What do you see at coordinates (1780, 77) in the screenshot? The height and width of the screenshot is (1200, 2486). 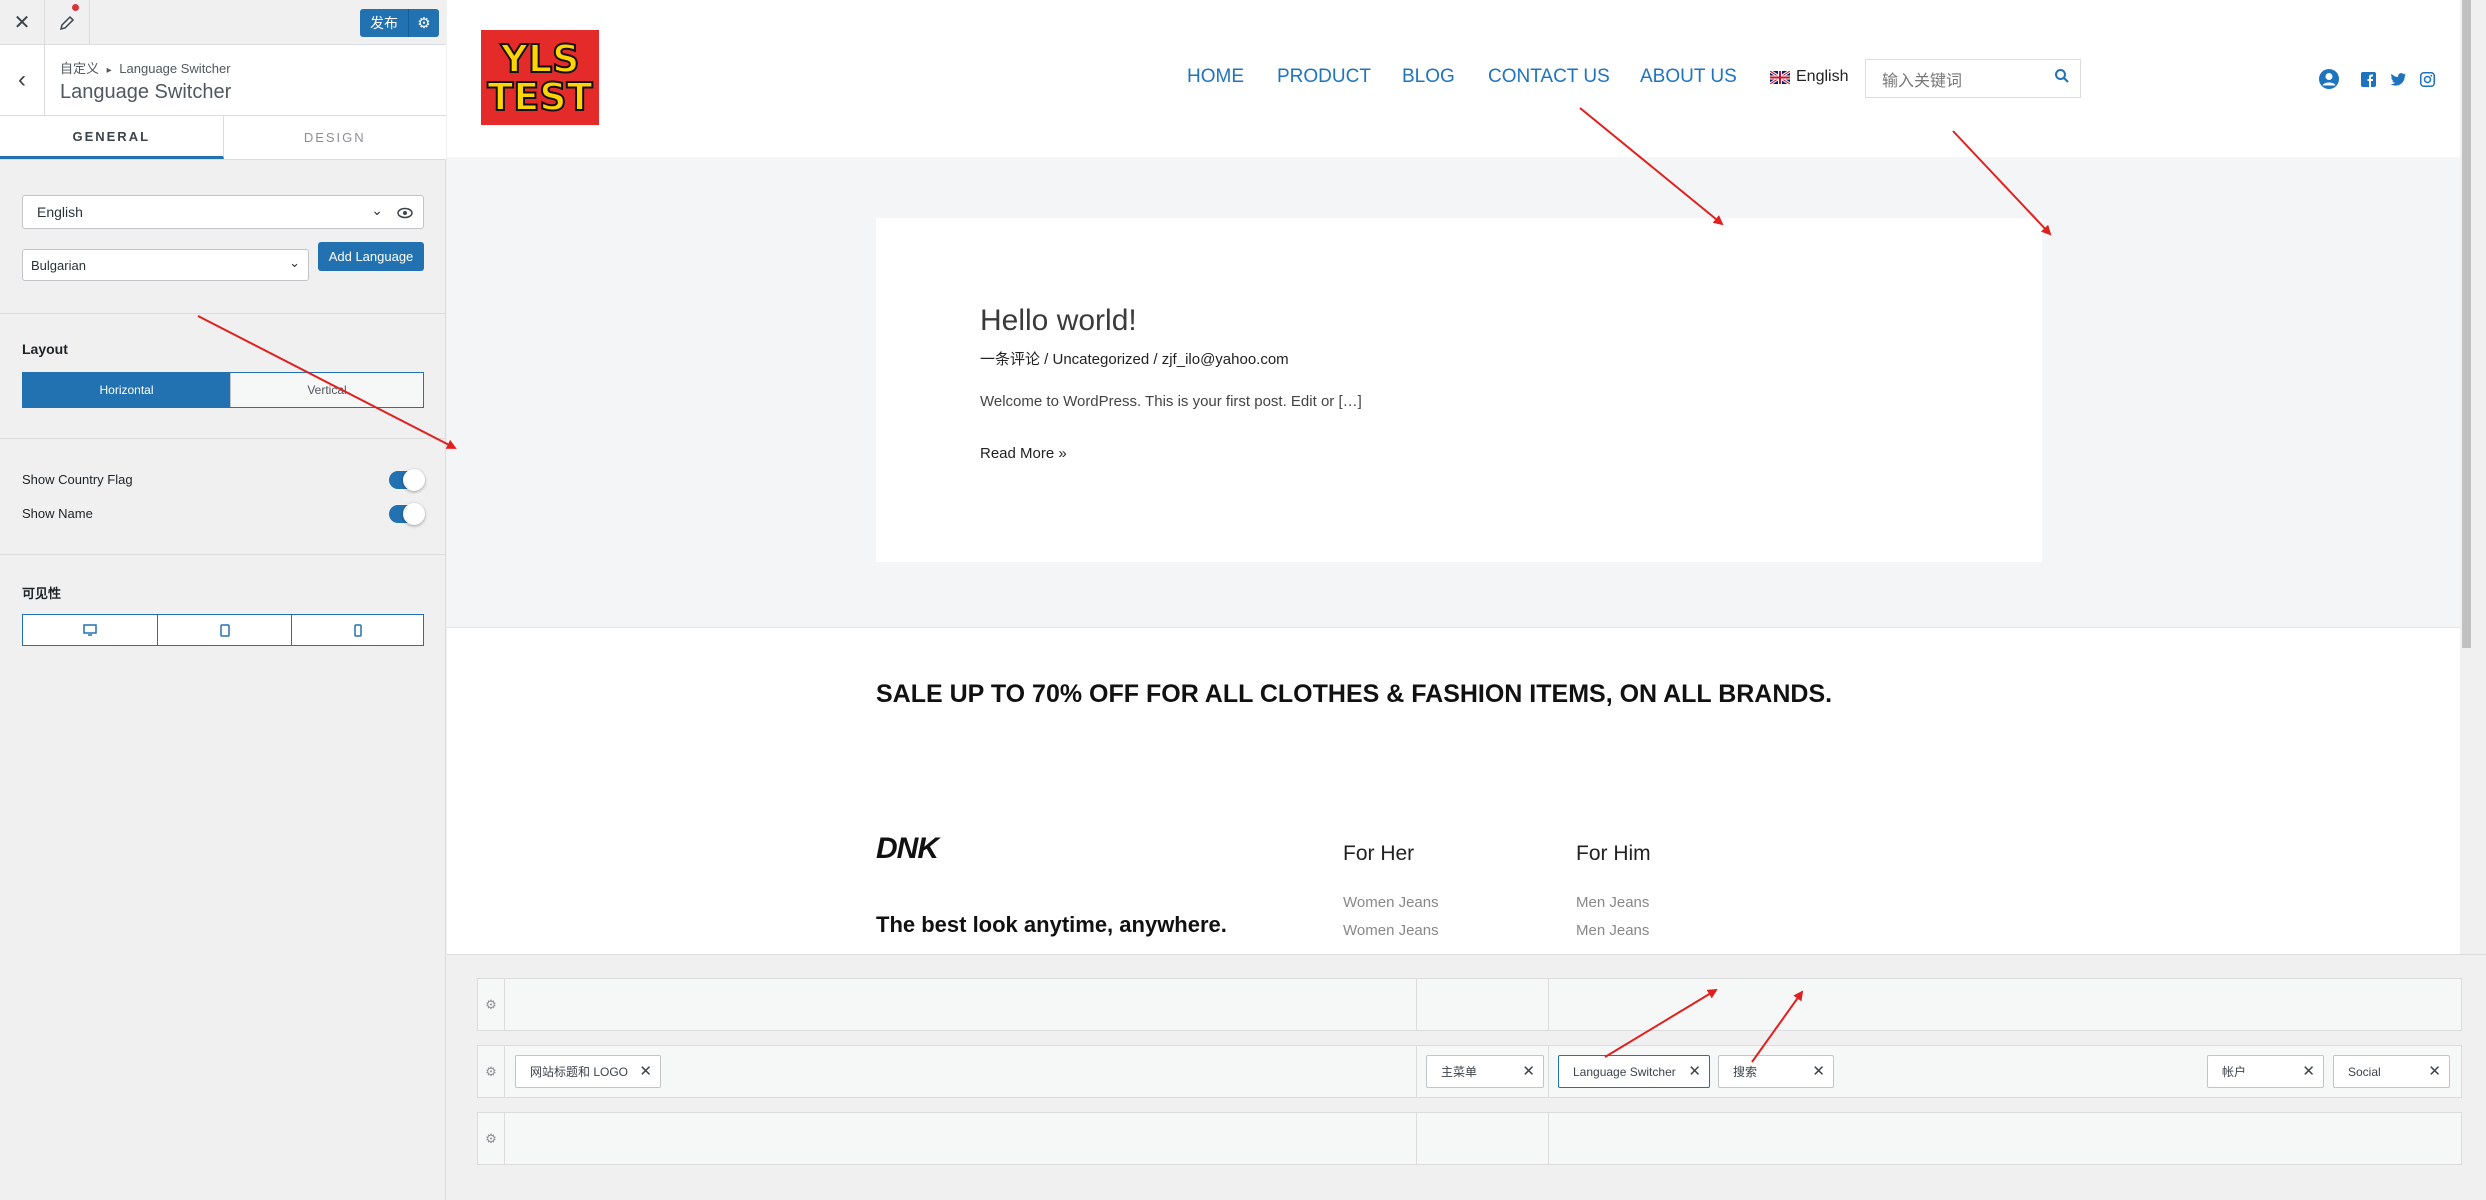 I see `uk-flag-icon` at bounding box center [1780, 77].